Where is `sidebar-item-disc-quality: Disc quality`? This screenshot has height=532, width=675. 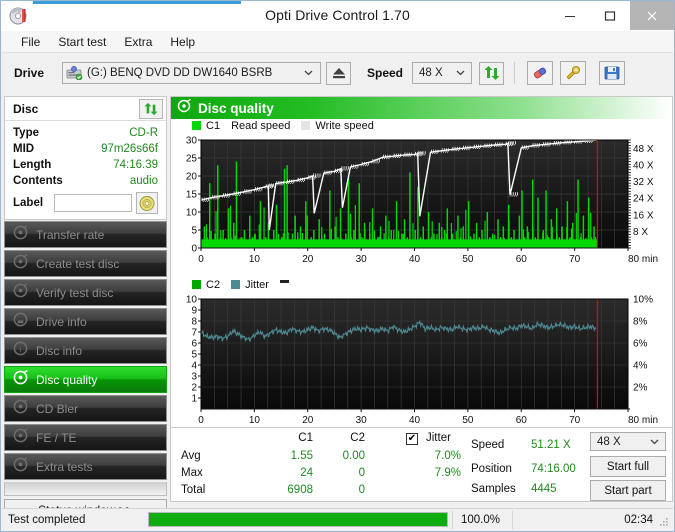
sidebar-item-disc-quality: Disc quality is located at coordinates (85, 379).